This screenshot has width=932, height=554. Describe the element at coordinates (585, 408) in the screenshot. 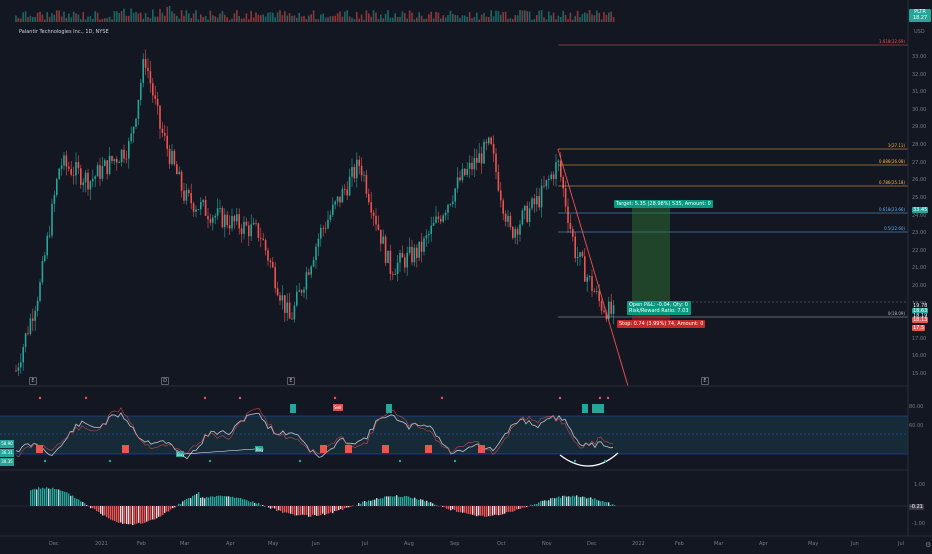

I see `signal-flag` at that location.